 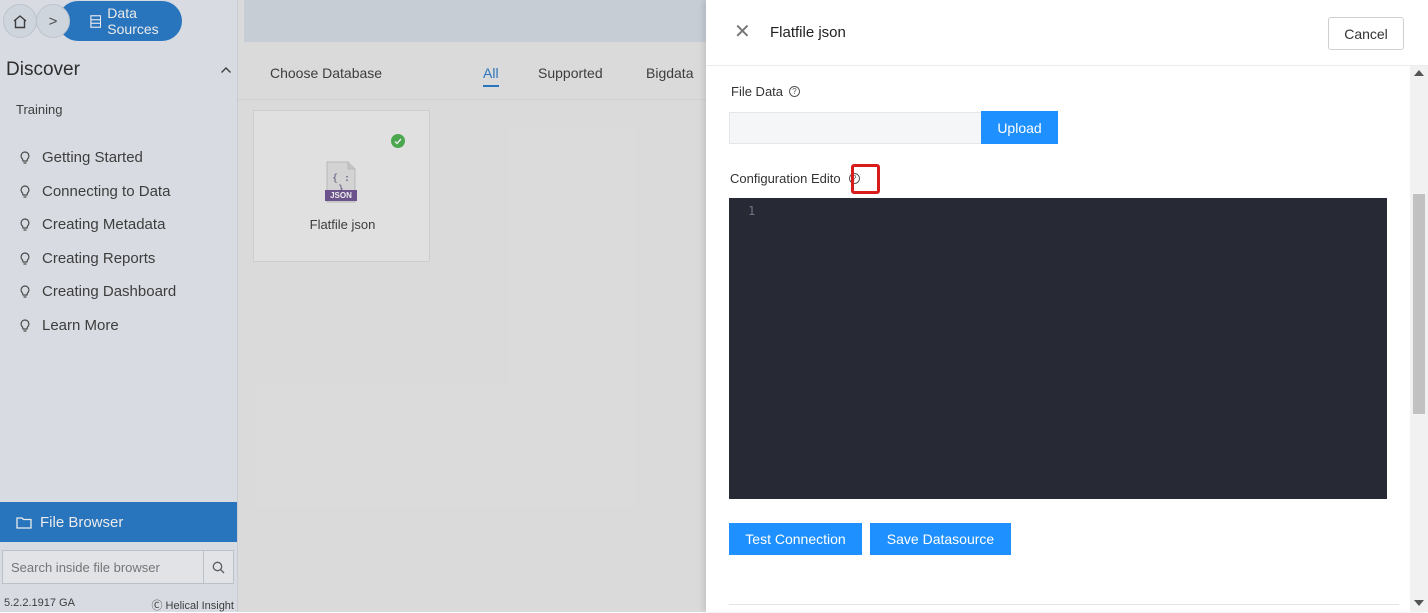 I want to click on home-icon, so click(x=20, y=21).